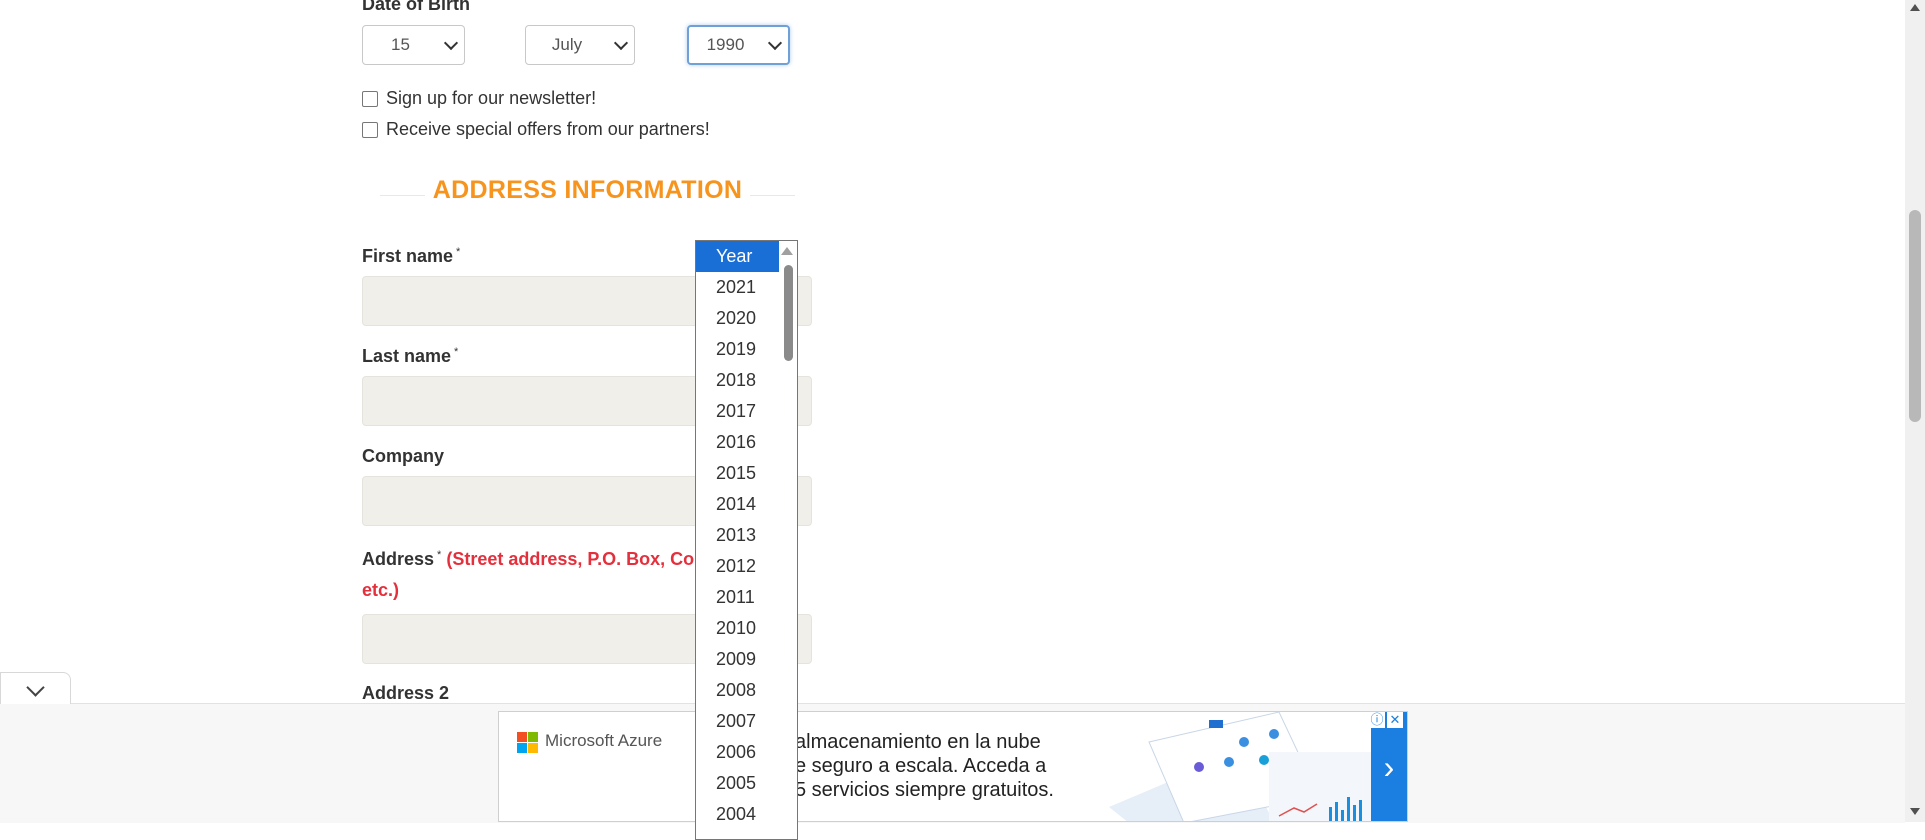  What do you see at coordinates (737, 690) in the screenshot?
I see `year-option: 2008` at bounding box center [737, 690].